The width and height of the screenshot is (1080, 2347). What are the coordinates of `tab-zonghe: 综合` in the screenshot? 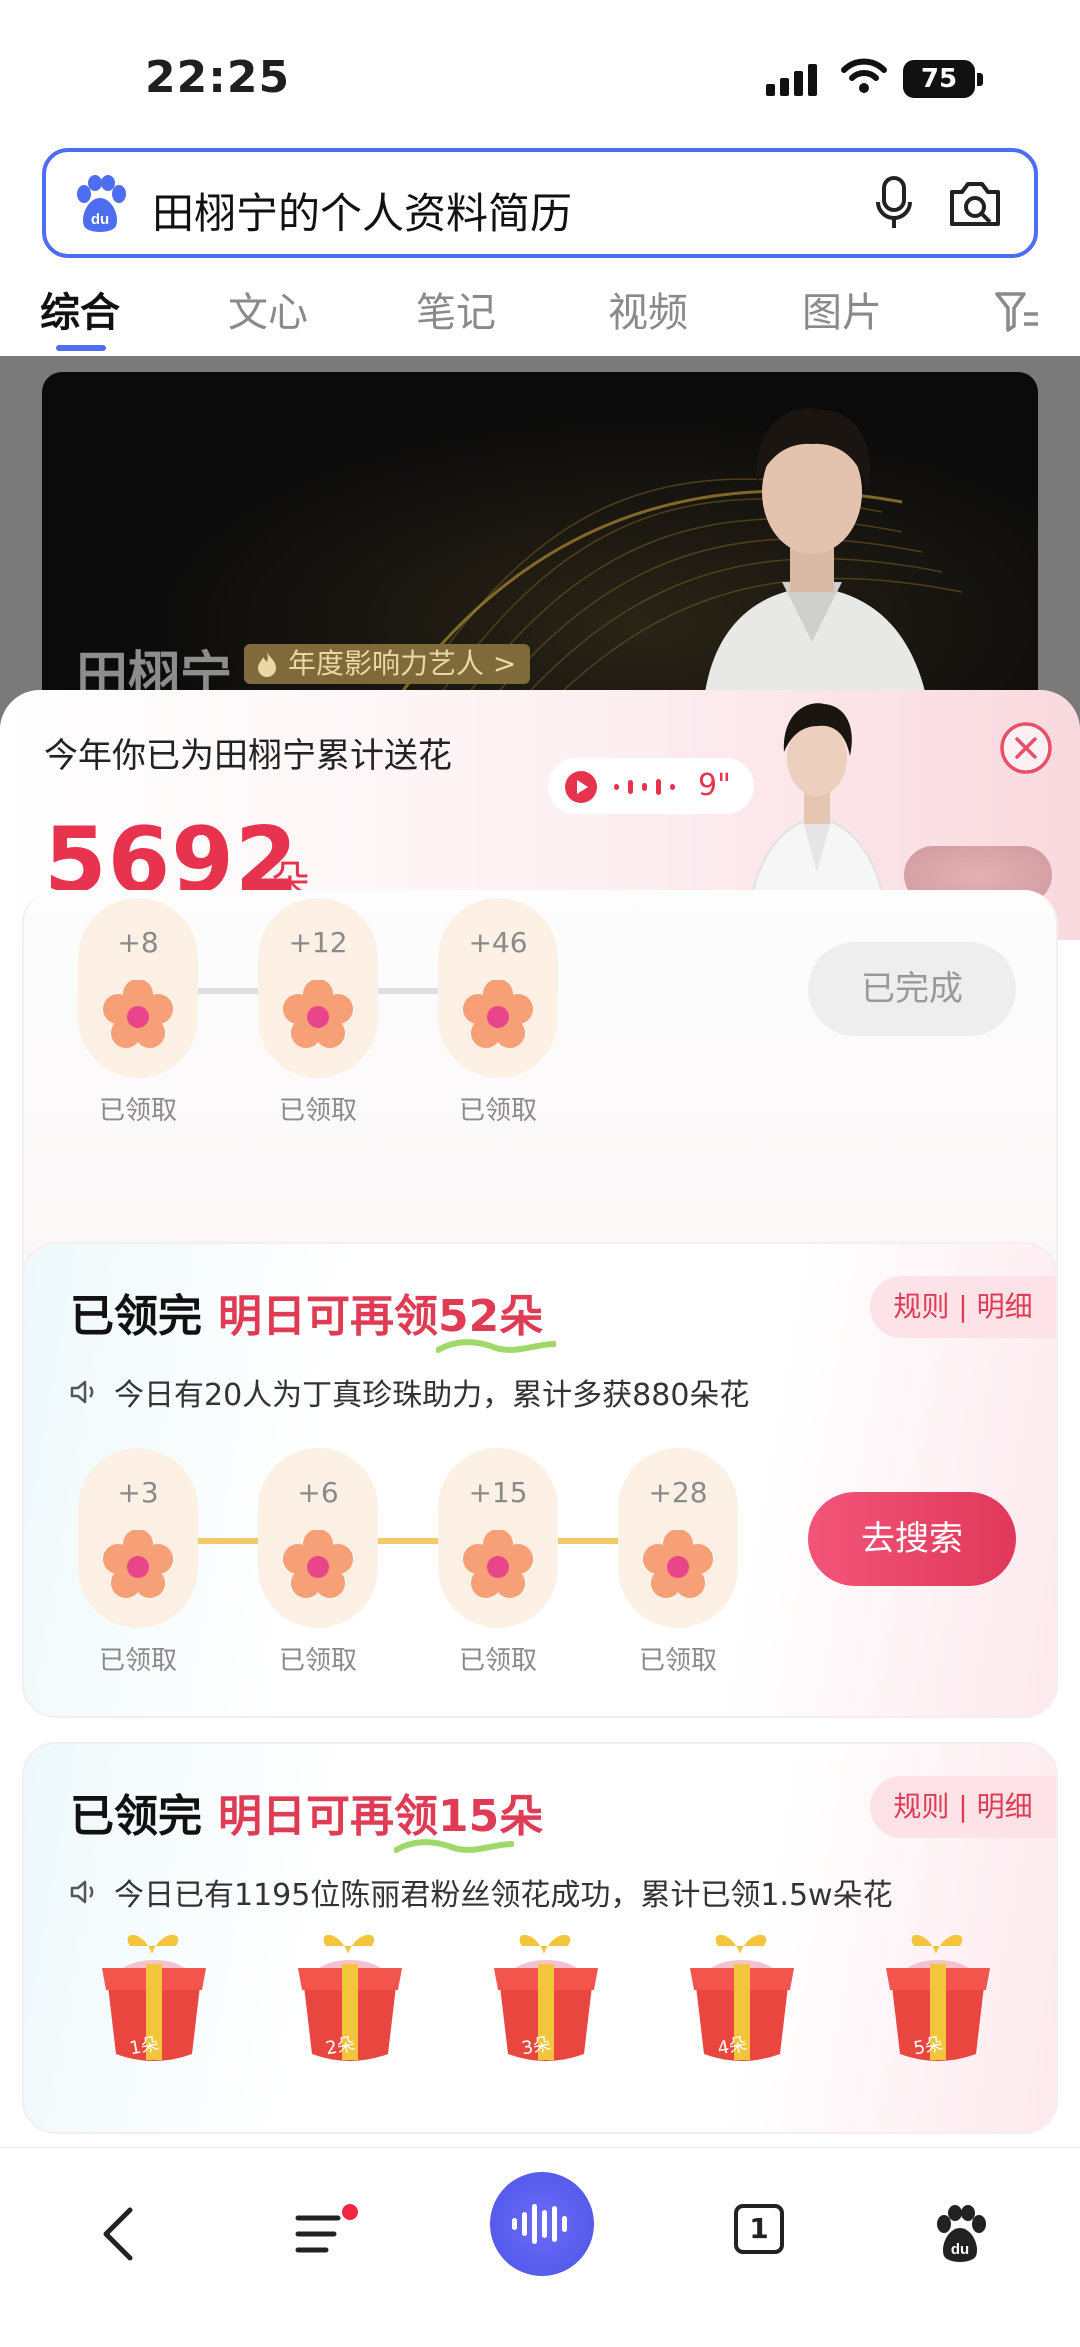 It's located at (80, 309).